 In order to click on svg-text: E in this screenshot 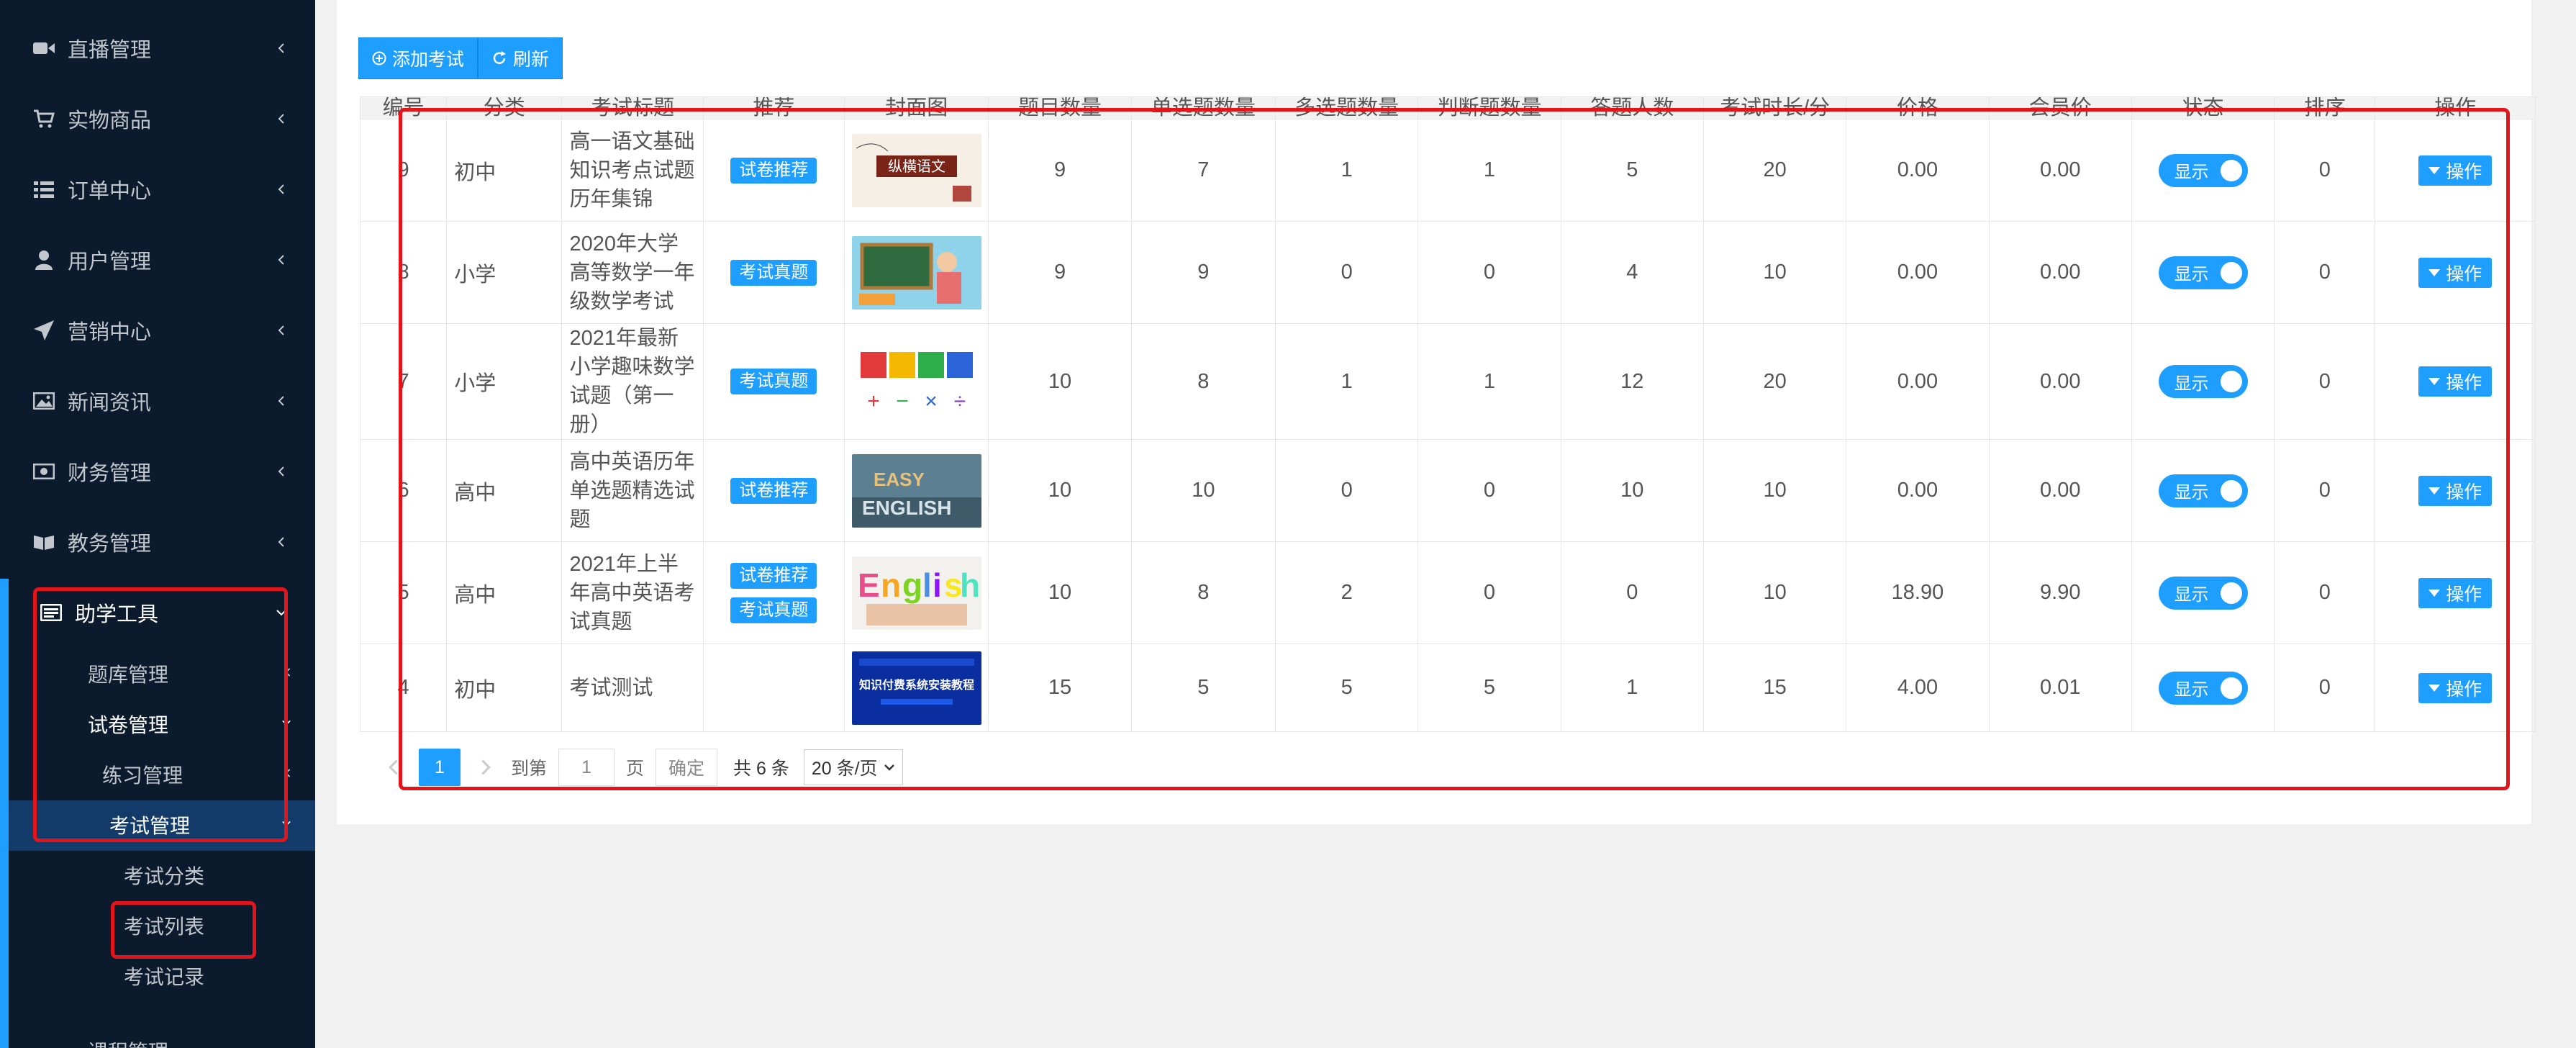, I will do `click(869, 585)`.